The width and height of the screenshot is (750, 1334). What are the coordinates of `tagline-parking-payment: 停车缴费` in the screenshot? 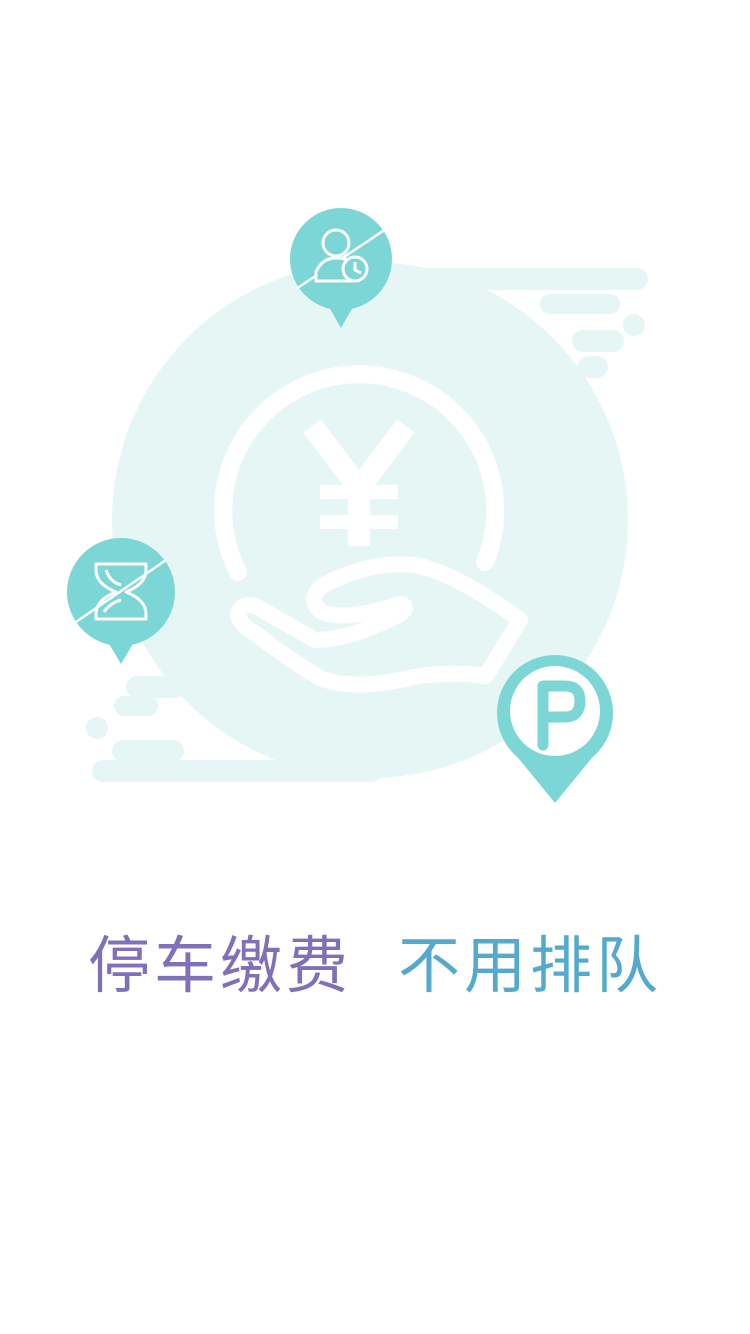 It's located at (219, 965).